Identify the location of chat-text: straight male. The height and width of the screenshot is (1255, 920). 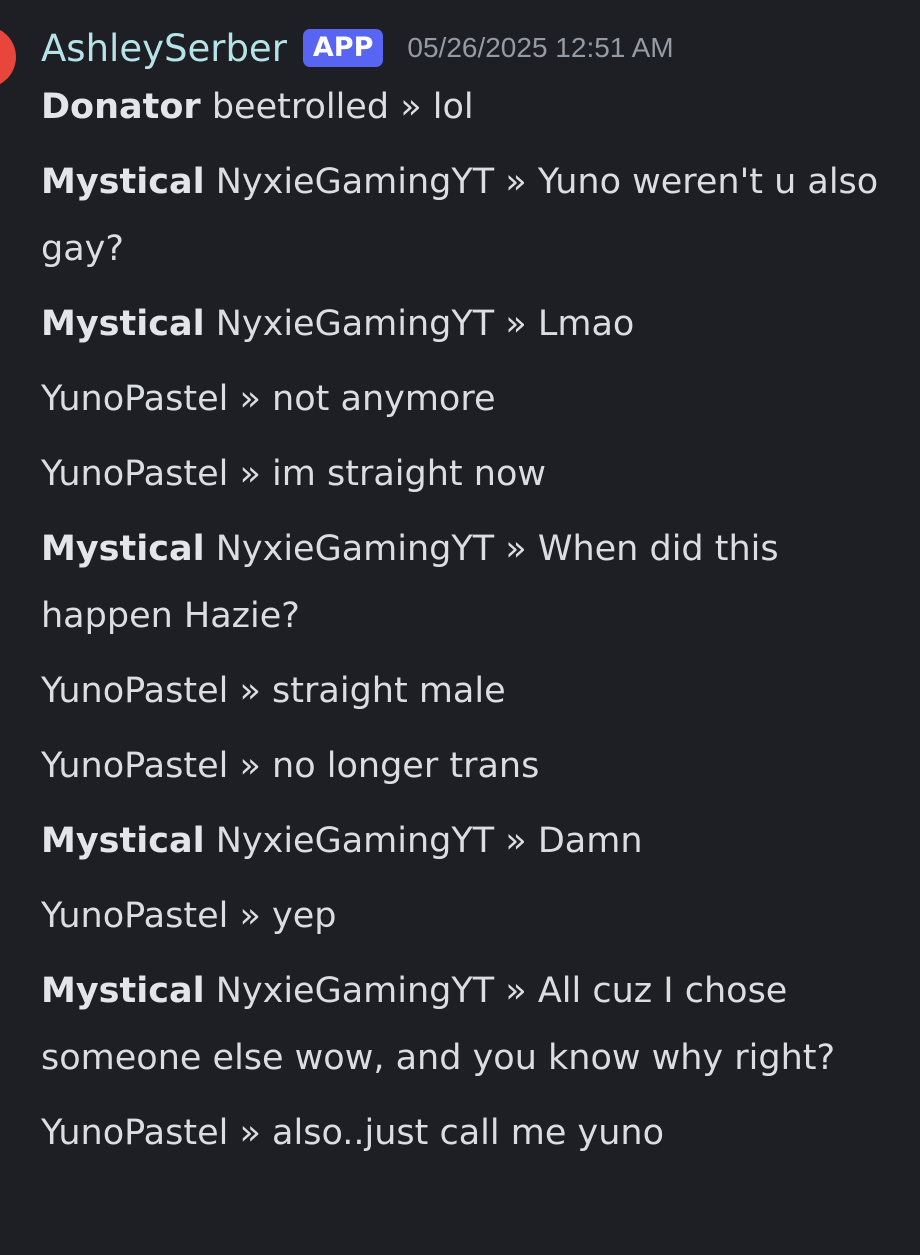
(389, 691).